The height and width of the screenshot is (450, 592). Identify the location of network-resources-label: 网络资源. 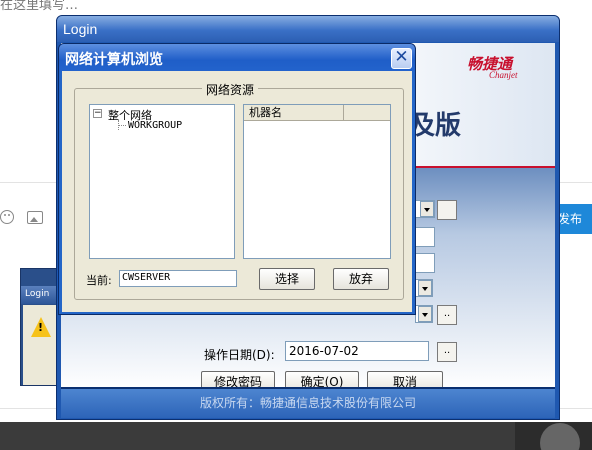
(230, 89).